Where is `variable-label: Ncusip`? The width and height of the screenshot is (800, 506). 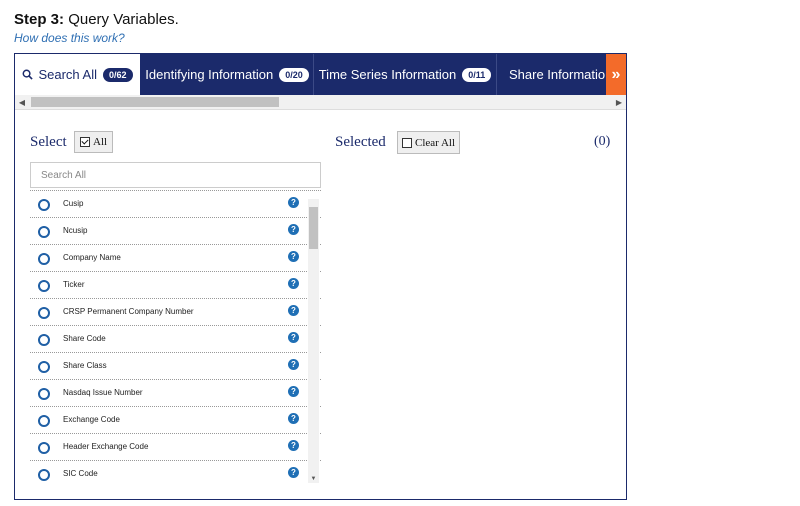
variable-label: Ncusip is located at coordinates (75, 230).